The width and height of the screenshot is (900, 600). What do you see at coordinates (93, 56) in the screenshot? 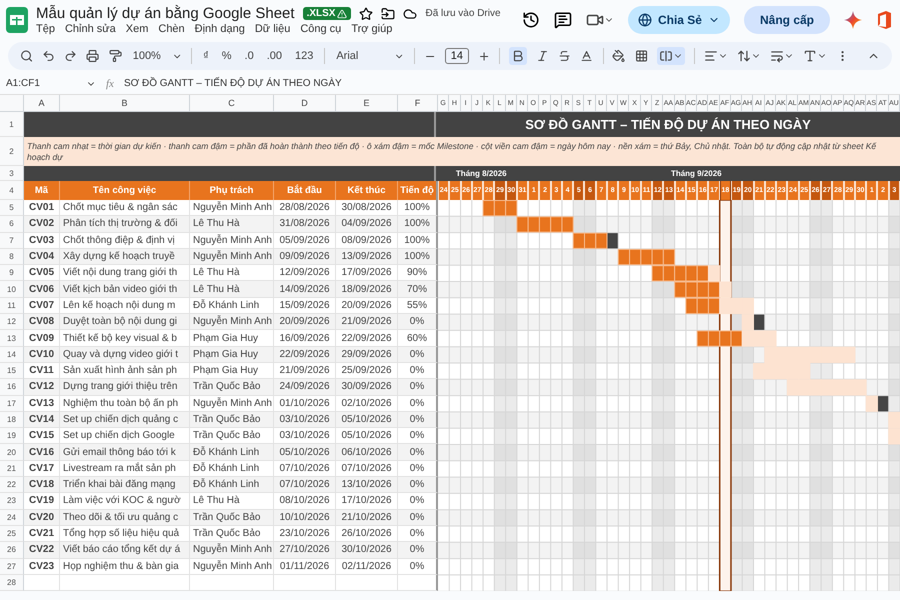
I see `print-icon` at bounding box center [93, 56].